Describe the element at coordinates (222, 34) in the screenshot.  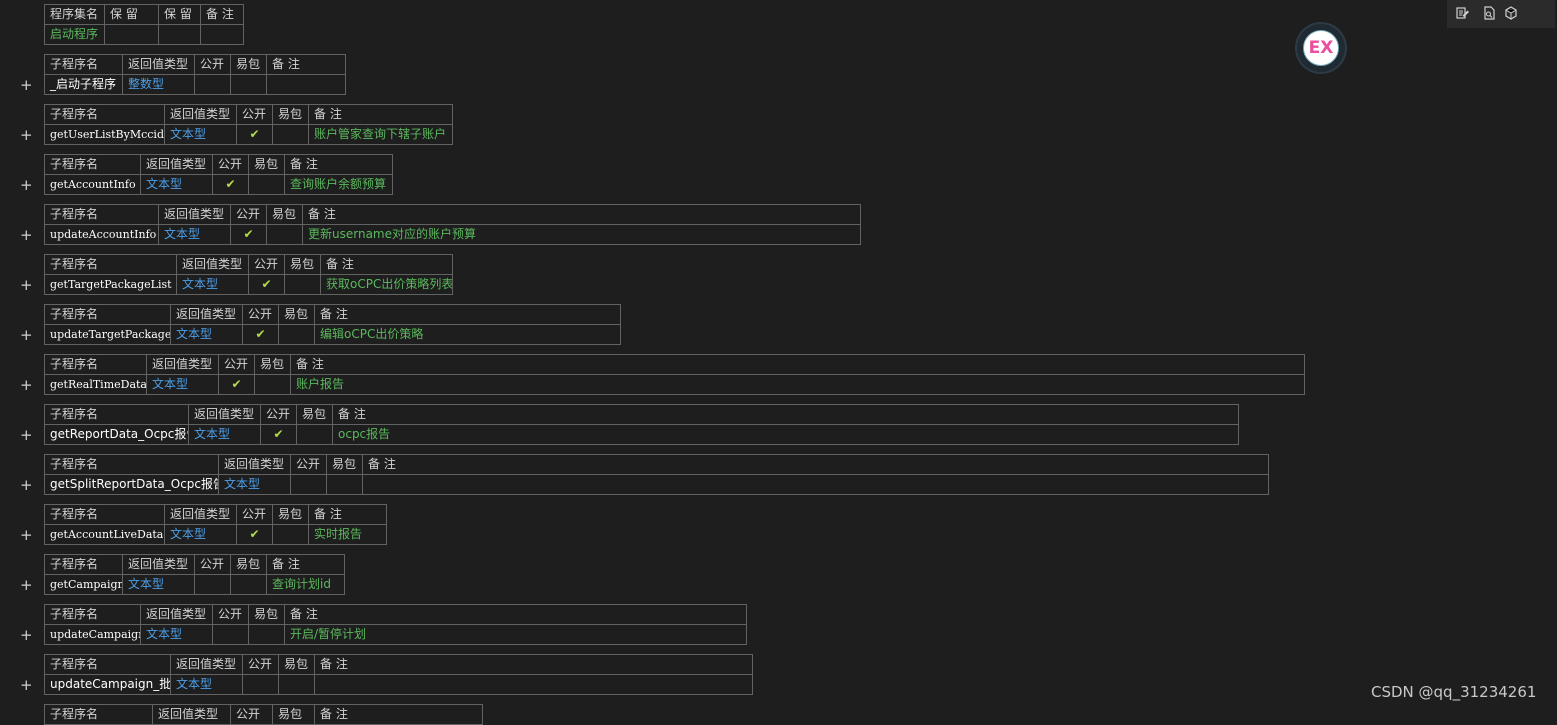
I see `assembly-remark` at that location.